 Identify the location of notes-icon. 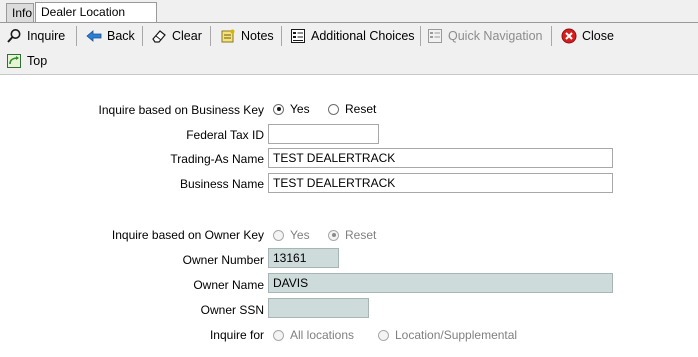
(228, 36).